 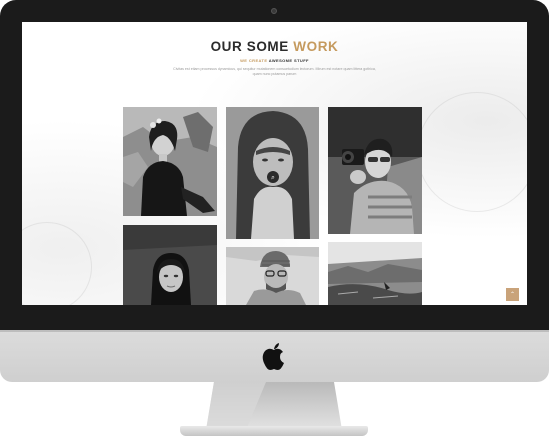 What do you see at coordinates (254, 60) in the screenshot?
I see `section-subtitle-accent: WE CREATE` at bounding box center [254, 60].